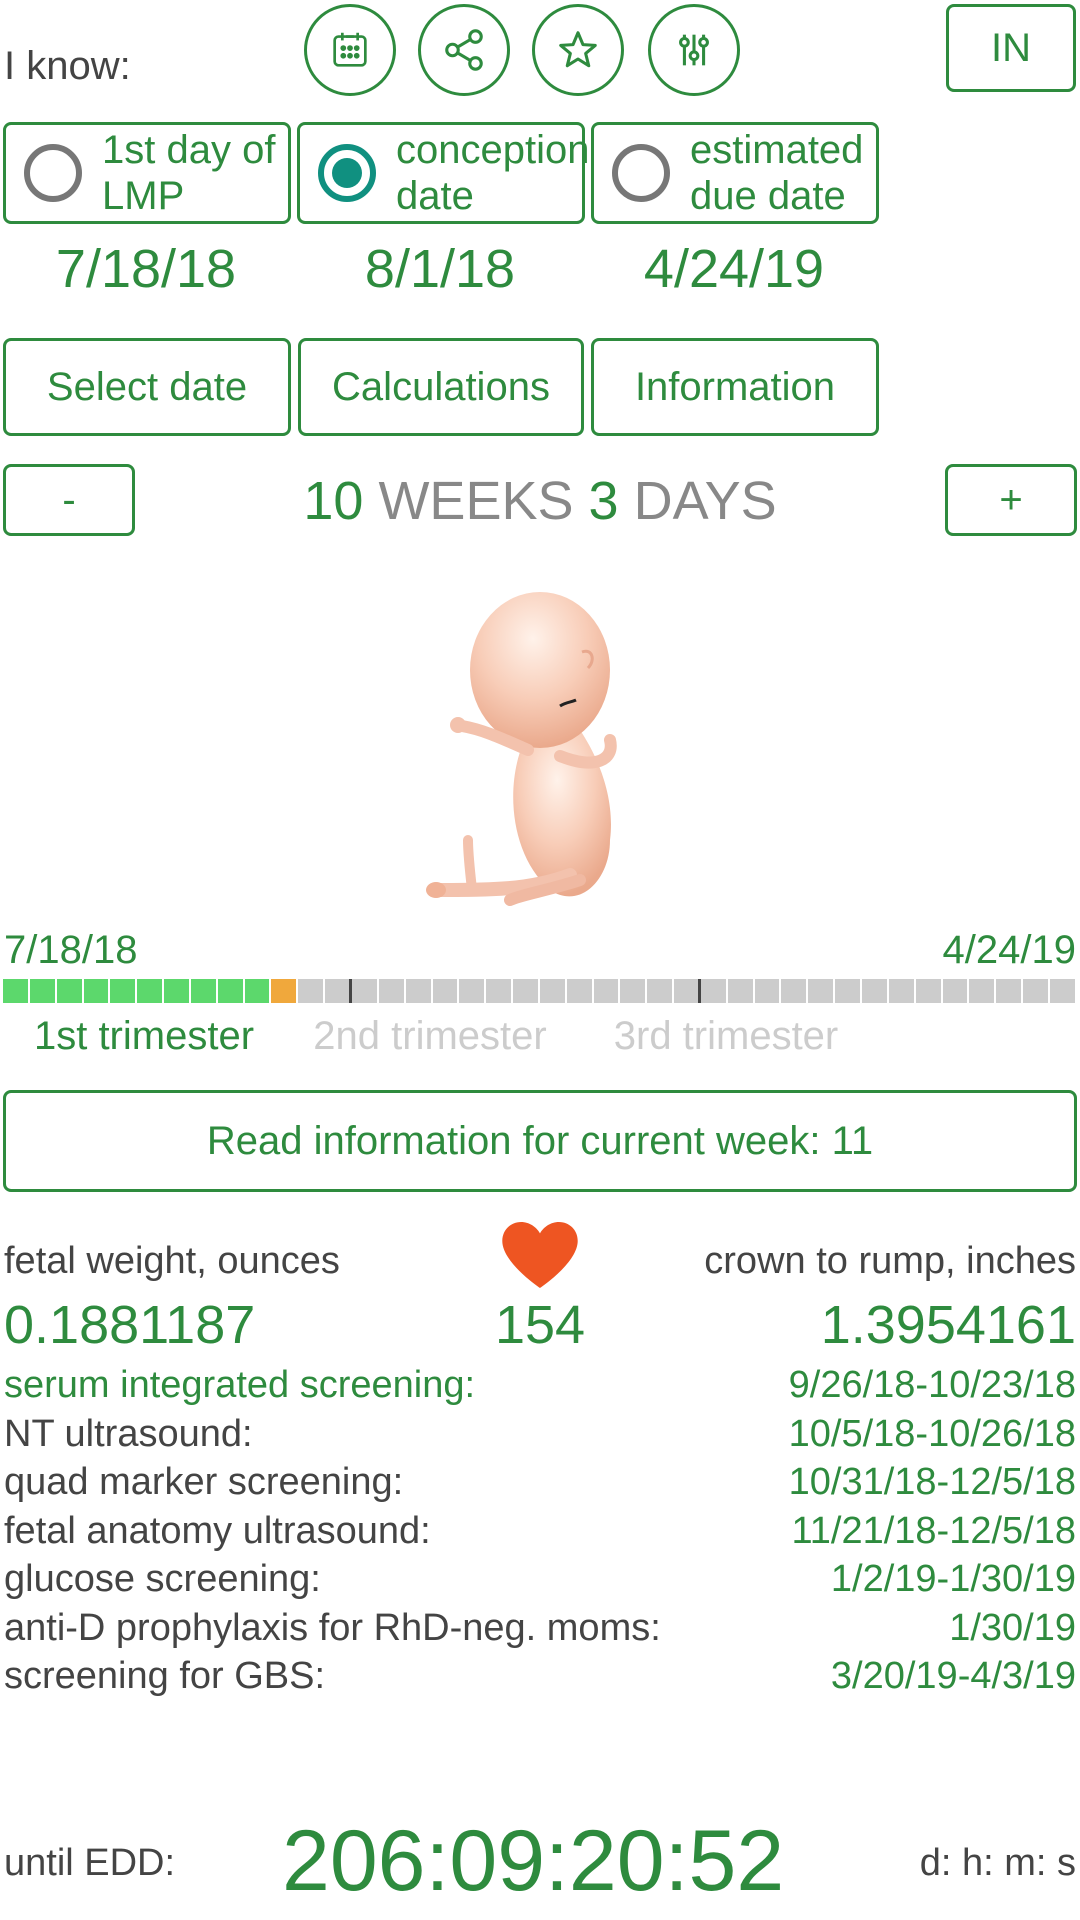  I want to click on calendar-button, so click(350, 50).